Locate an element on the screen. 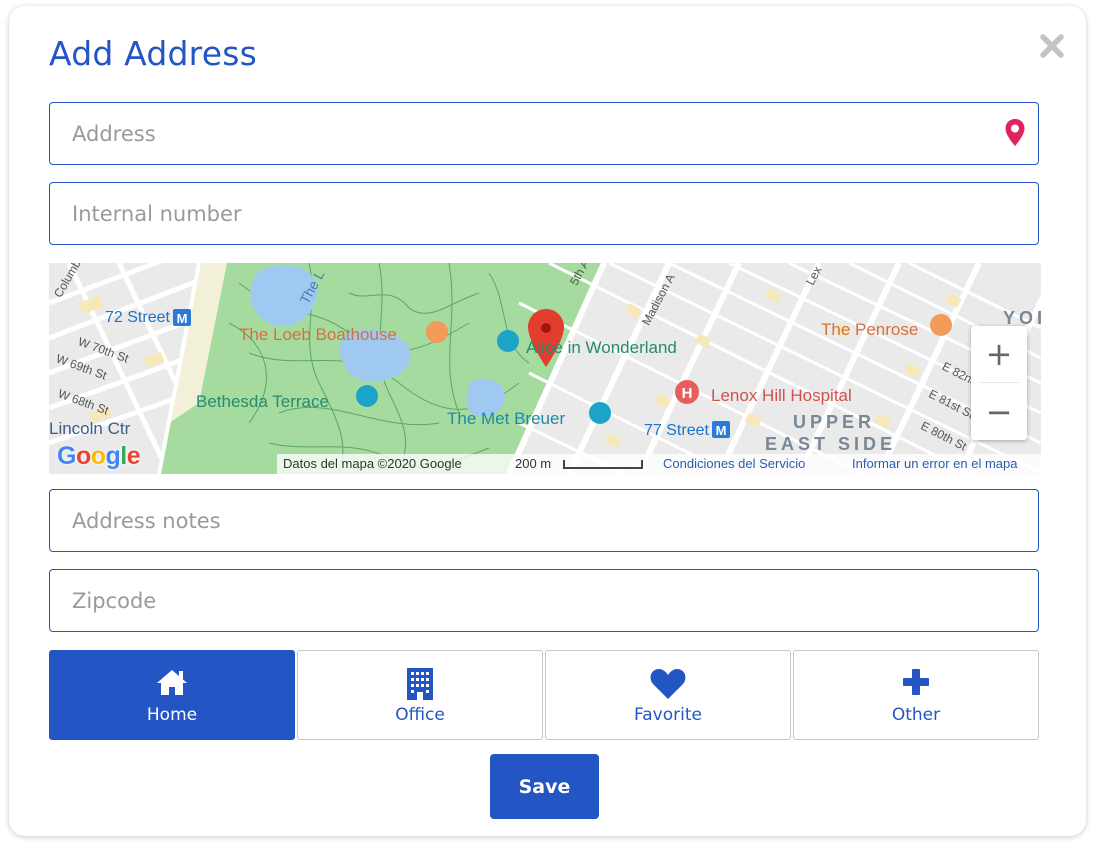  transit-label: 72 Street is located at coordinates (137, 317).